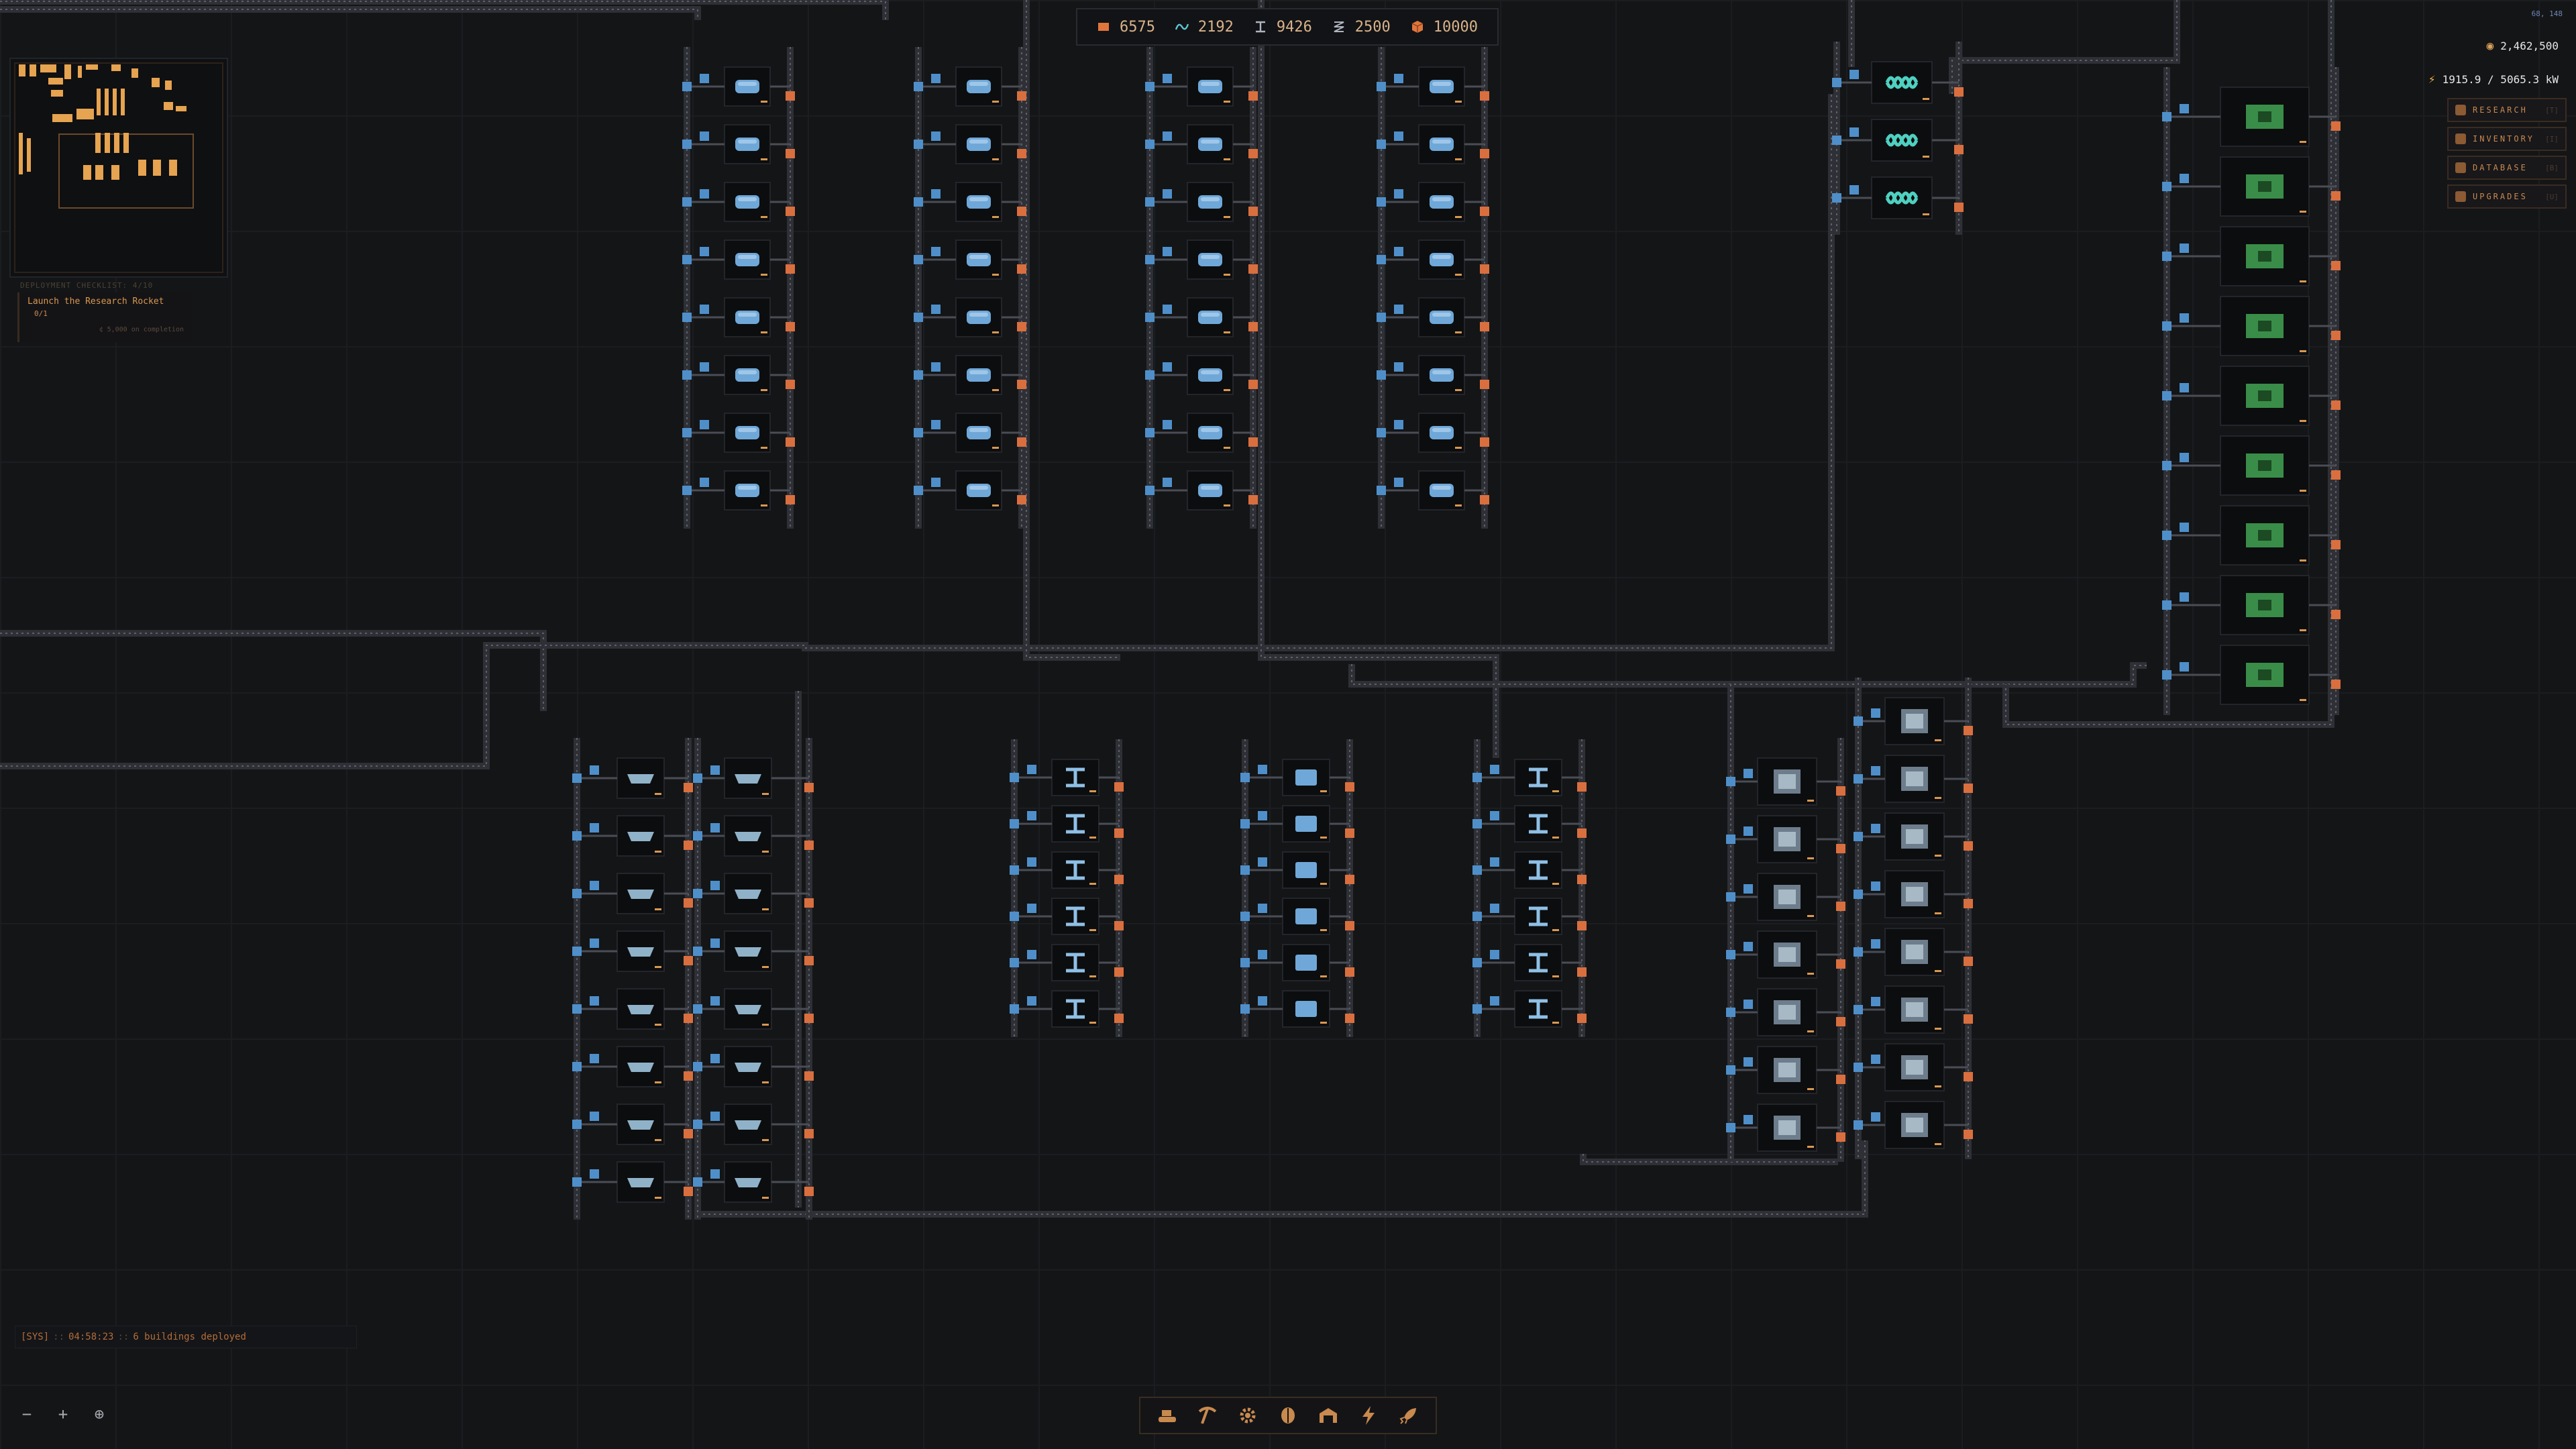 The height and width of the screenshot is (1449, 2576). What do you see at coordinates (1207, 1415) in the screenshot?
I see `mining-tool-button` at bounding box center [1207, 1415].